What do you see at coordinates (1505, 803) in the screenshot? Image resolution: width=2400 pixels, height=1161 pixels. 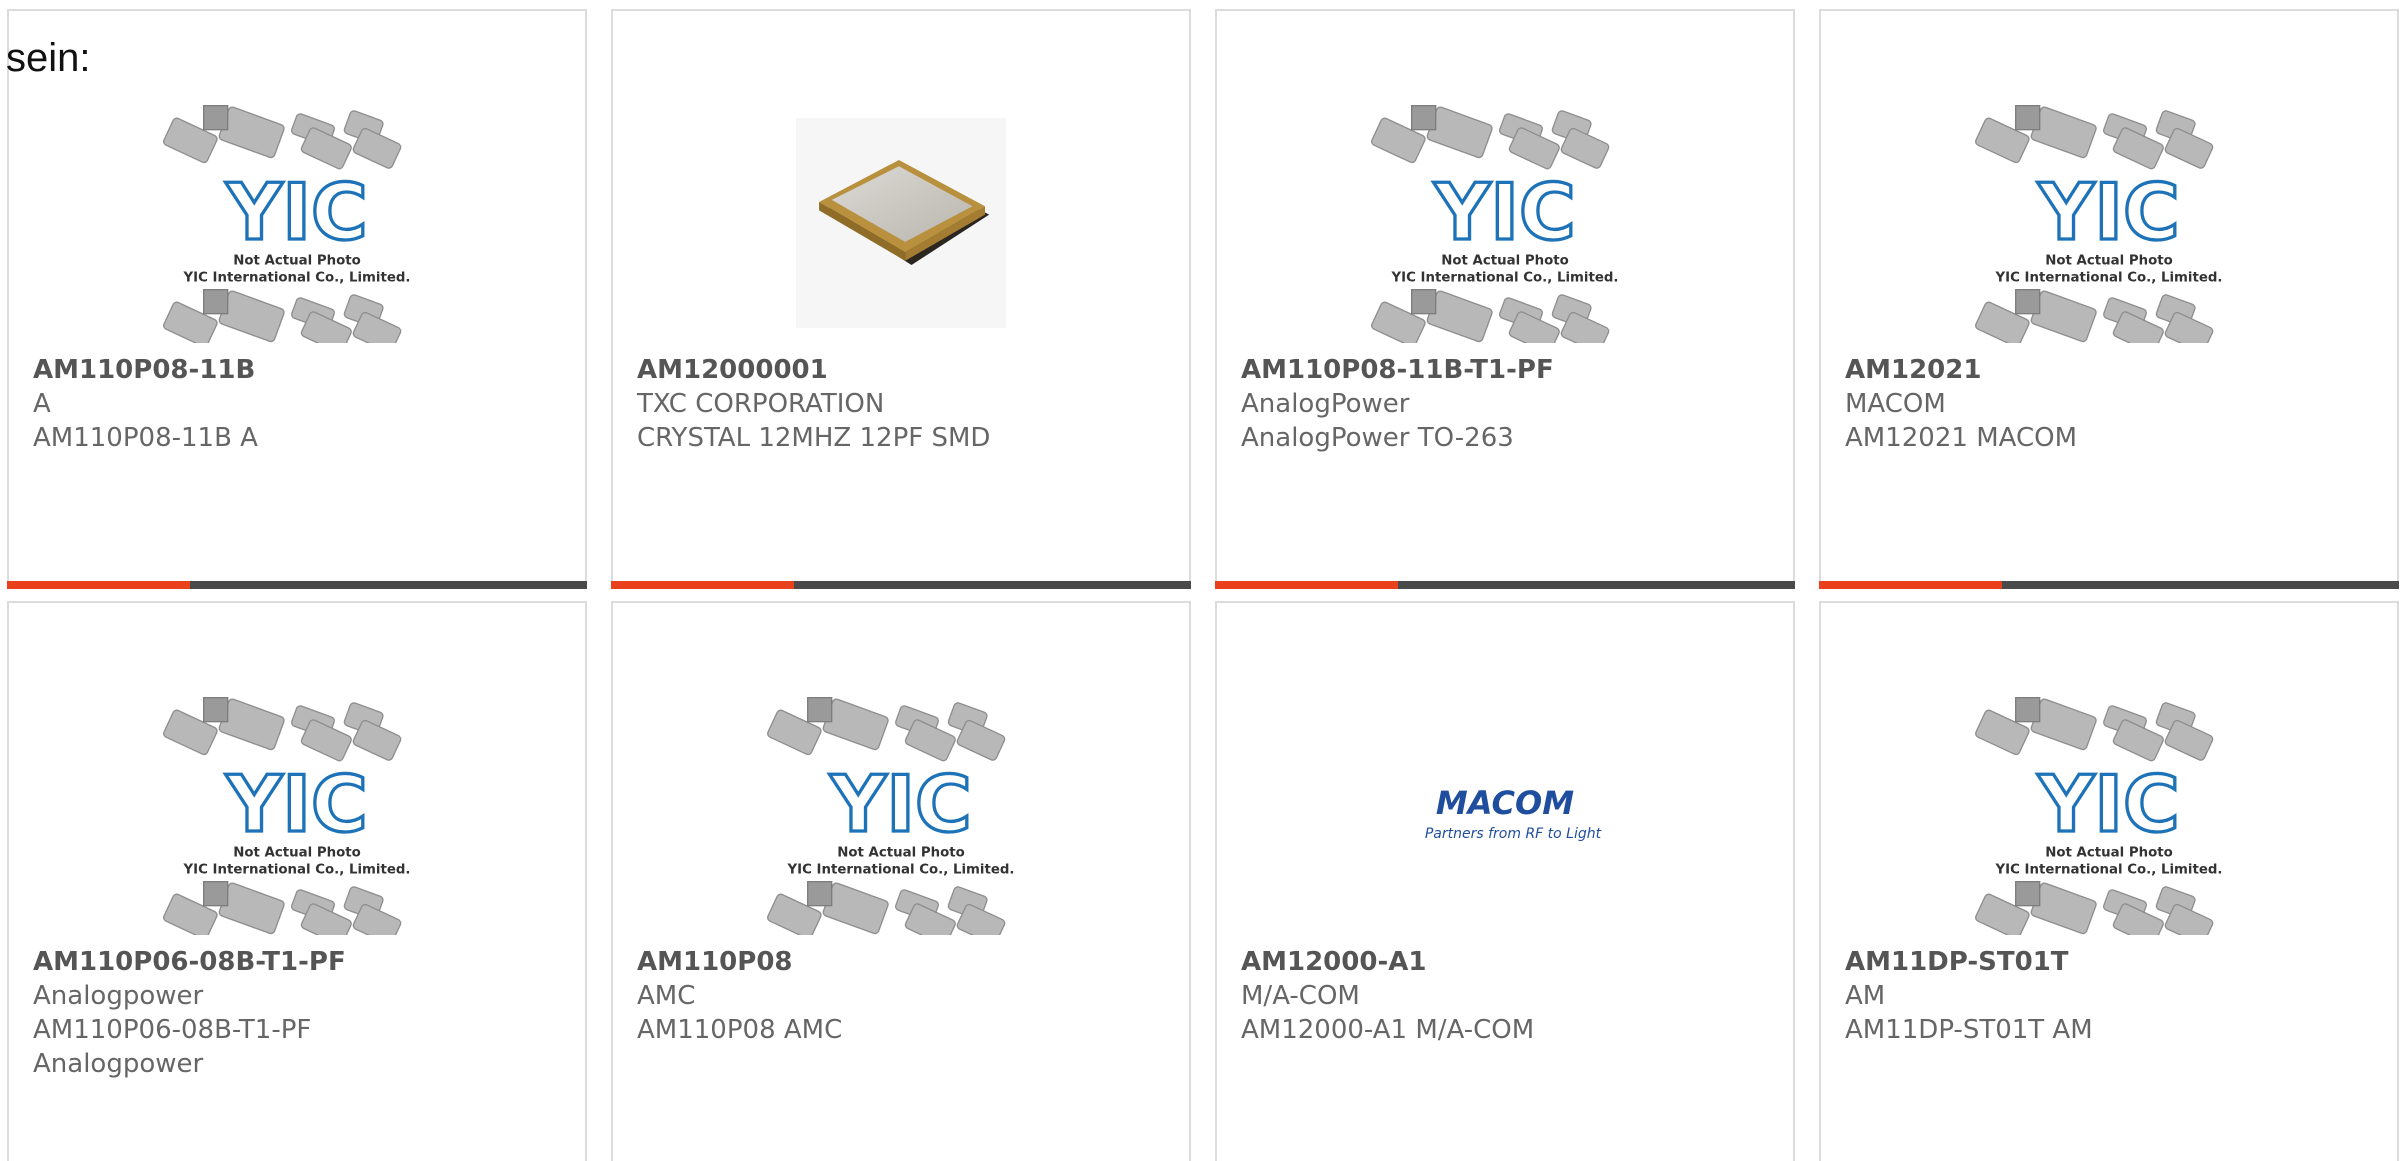 I see `svg-text: MACOM` at bounding box center [1505, 803].